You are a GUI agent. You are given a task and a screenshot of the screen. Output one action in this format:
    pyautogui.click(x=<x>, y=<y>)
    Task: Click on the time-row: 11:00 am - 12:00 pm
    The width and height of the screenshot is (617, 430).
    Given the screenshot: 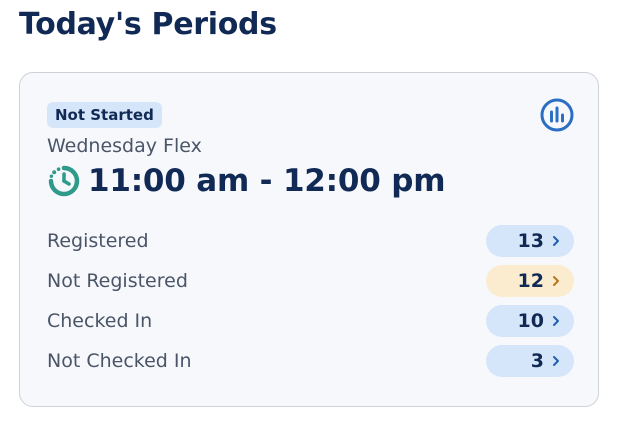 What is the action you would take?
    pyautogui.click(x=246, y=181)
    